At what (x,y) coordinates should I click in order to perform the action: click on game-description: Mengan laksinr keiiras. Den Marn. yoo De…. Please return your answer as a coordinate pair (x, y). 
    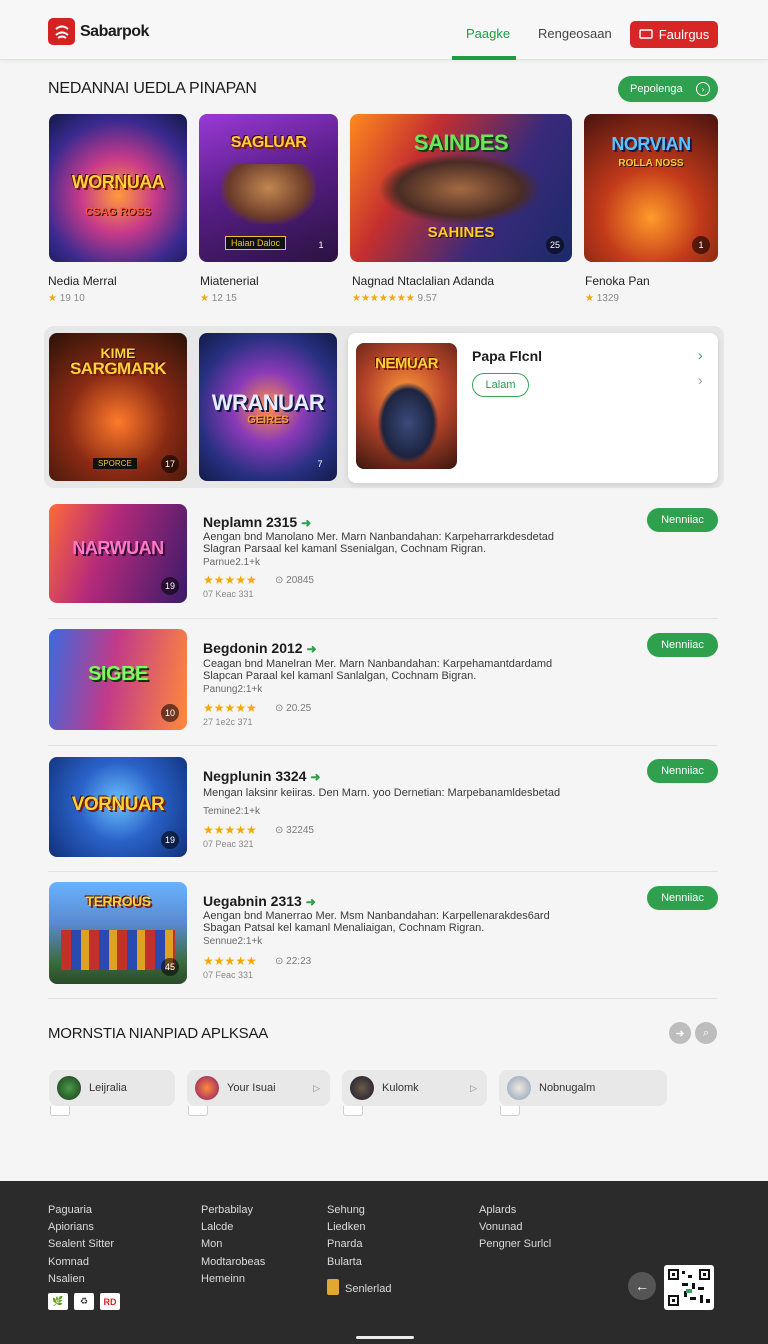
    Looking at the image, I should click on (382, 793).